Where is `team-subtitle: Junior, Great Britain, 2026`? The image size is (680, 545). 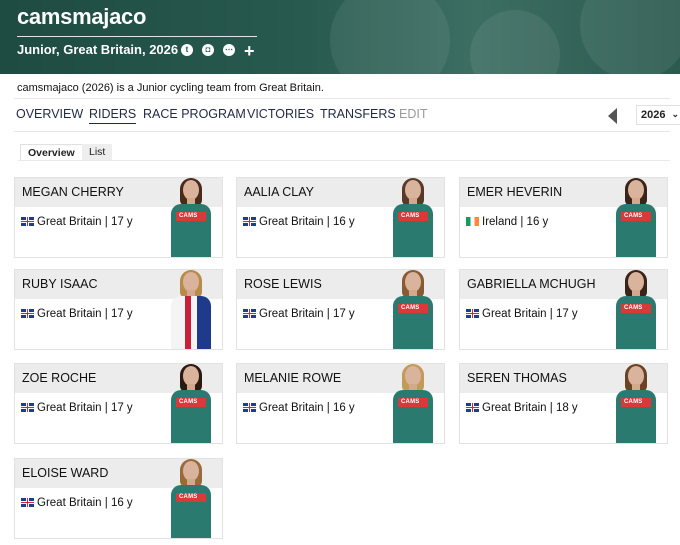
team-subtitle: Junior, Great Britain, 2026 is located at coordinates (98, 49).